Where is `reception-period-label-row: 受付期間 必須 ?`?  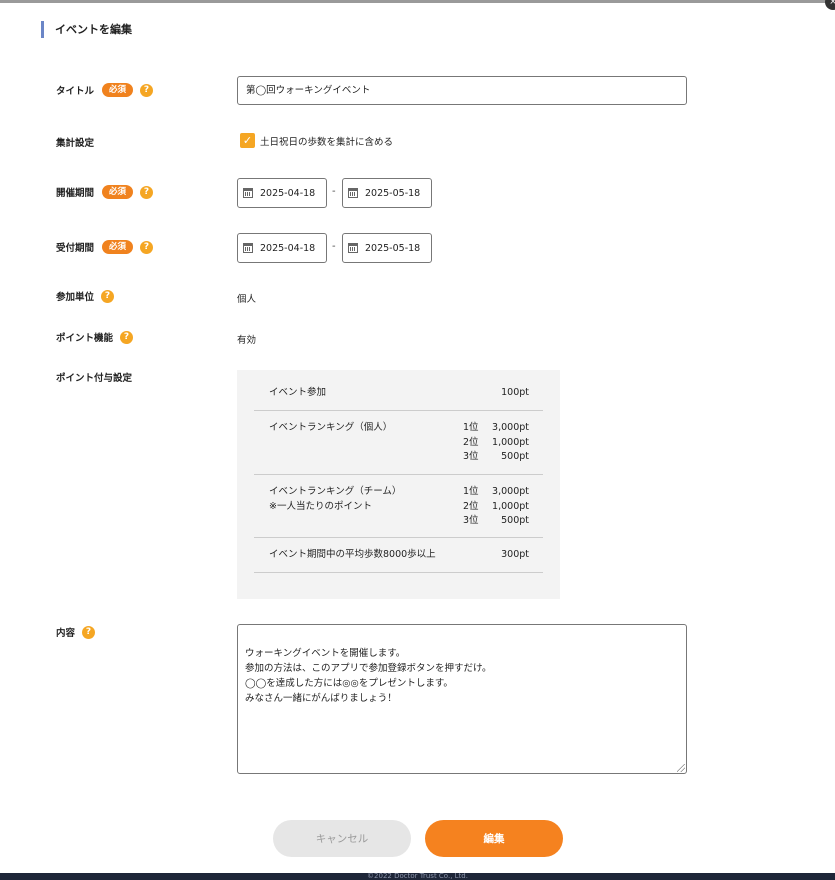 reception-period-label-row: 受付期間 必須 ? is located at coordinates (105, 247).